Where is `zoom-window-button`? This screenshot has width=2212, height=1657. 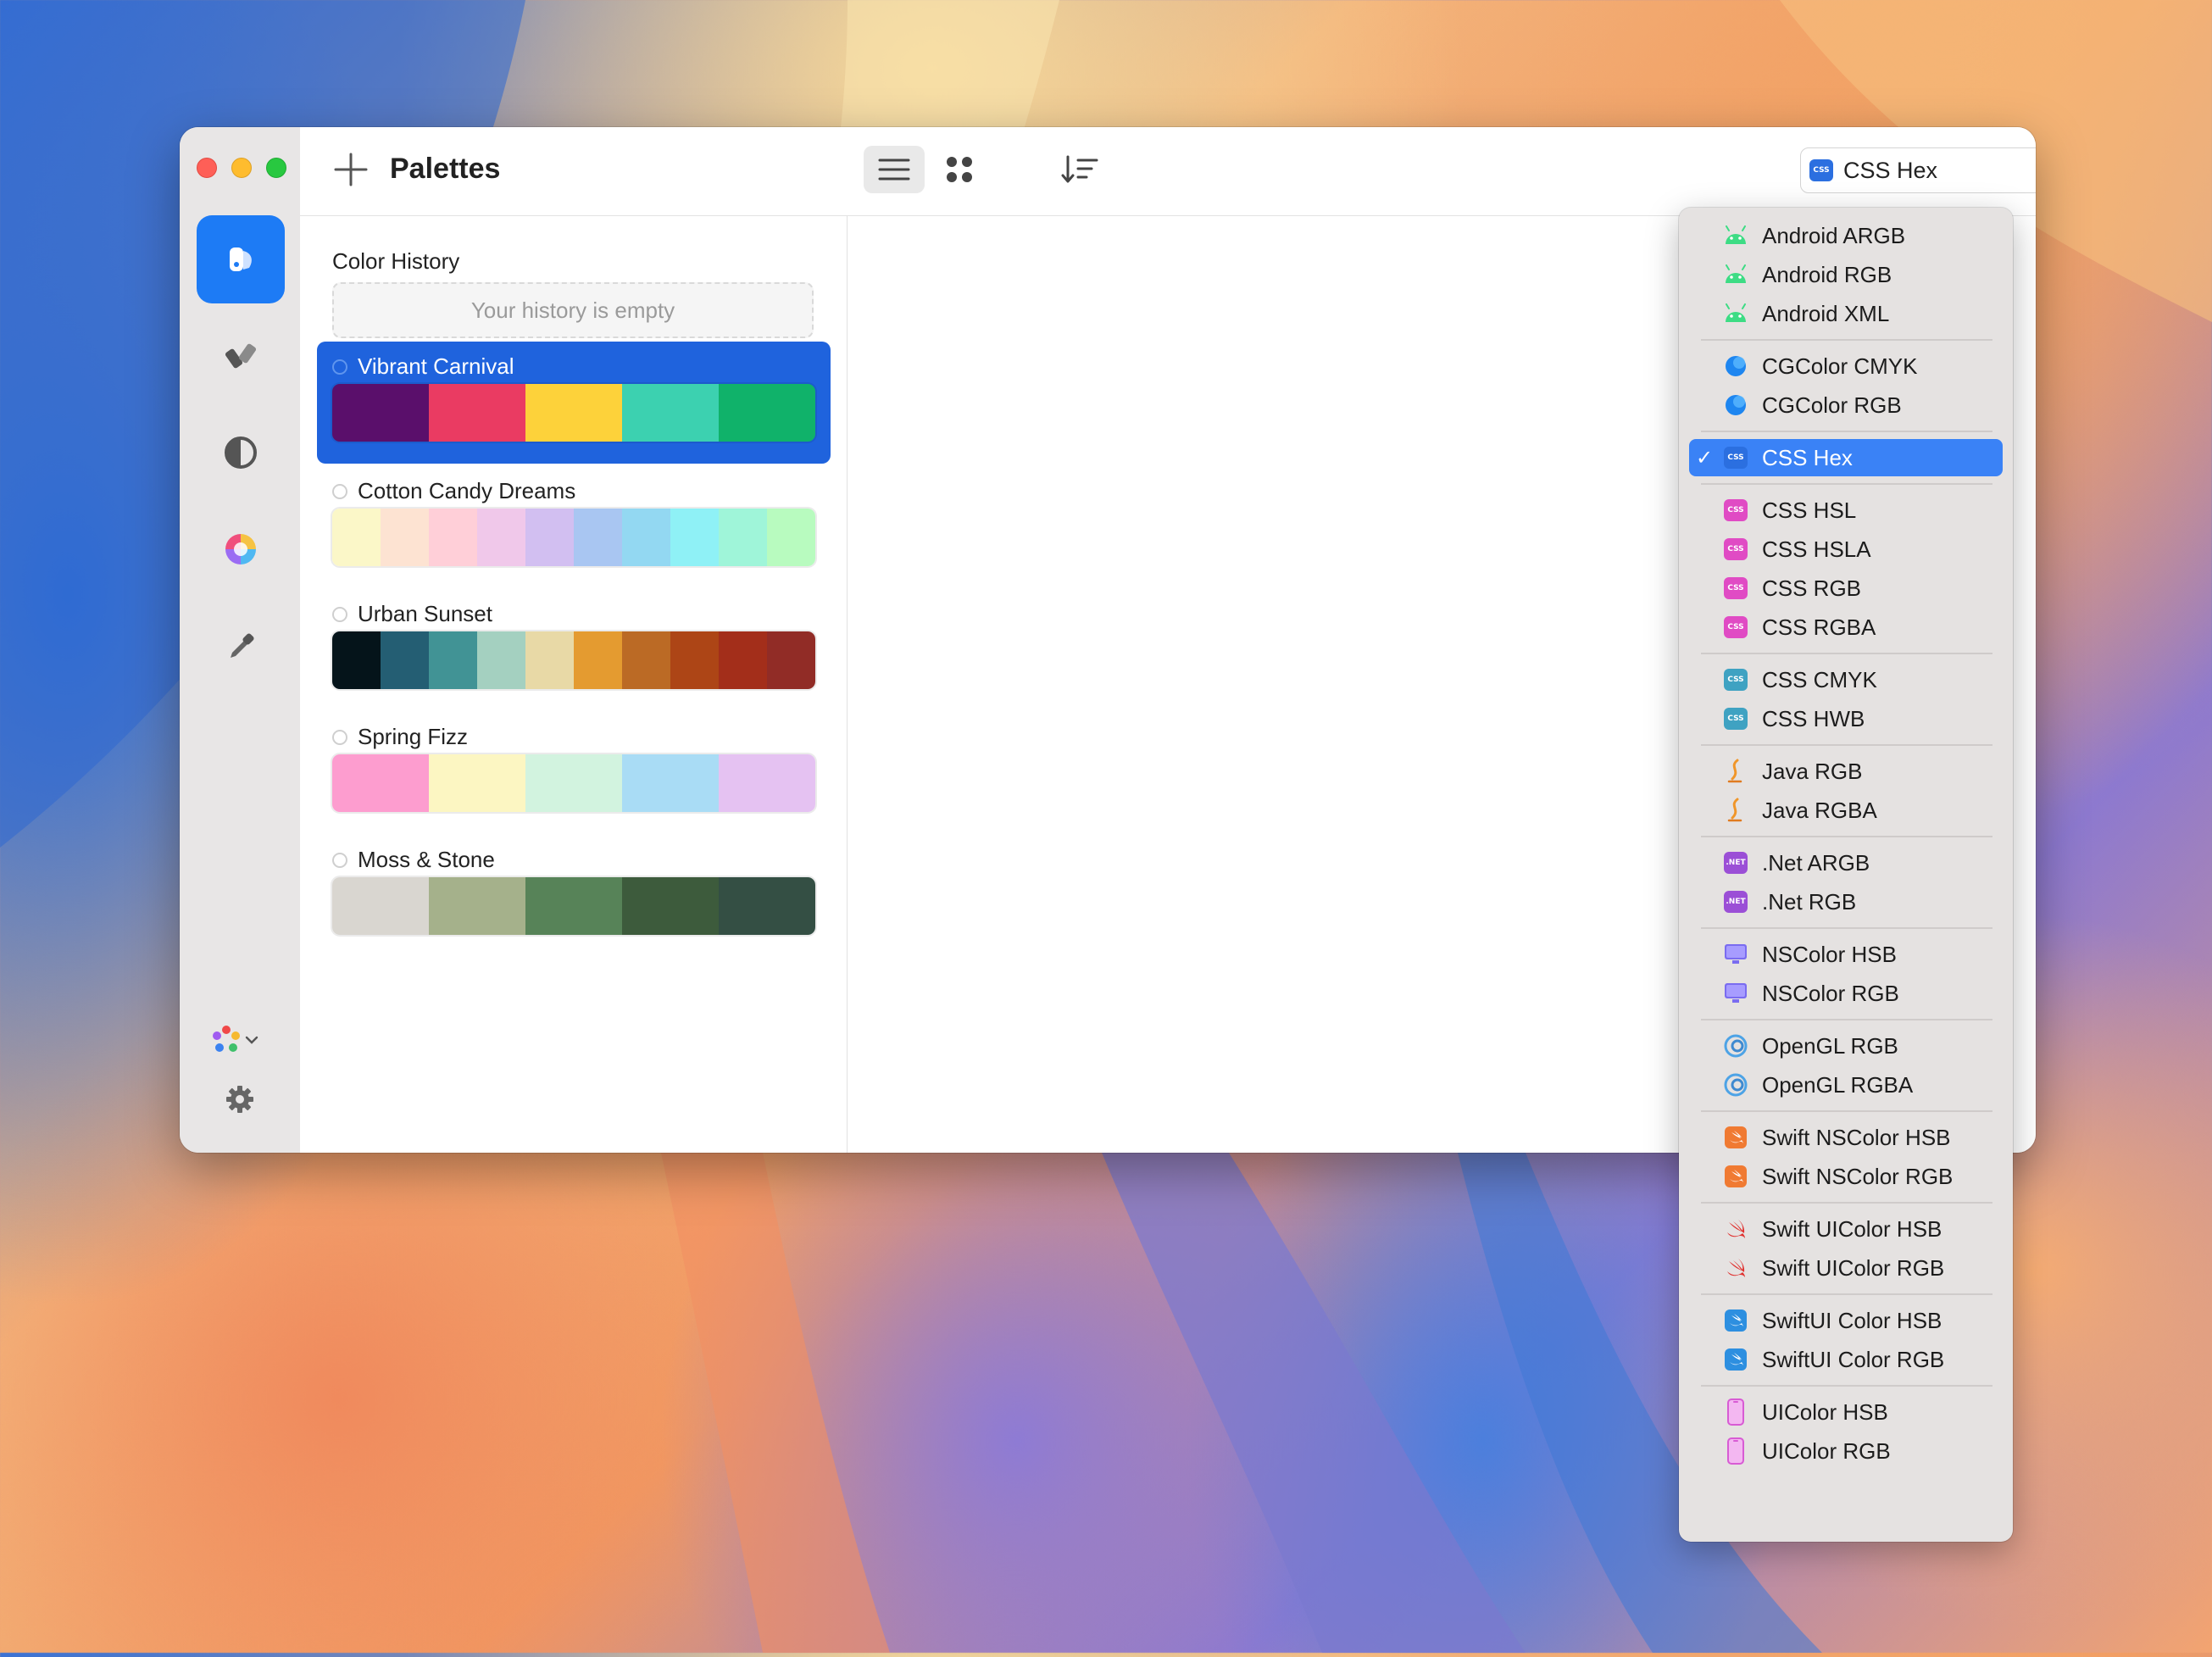 zoom-window-button is located at coordinates (276, 168).